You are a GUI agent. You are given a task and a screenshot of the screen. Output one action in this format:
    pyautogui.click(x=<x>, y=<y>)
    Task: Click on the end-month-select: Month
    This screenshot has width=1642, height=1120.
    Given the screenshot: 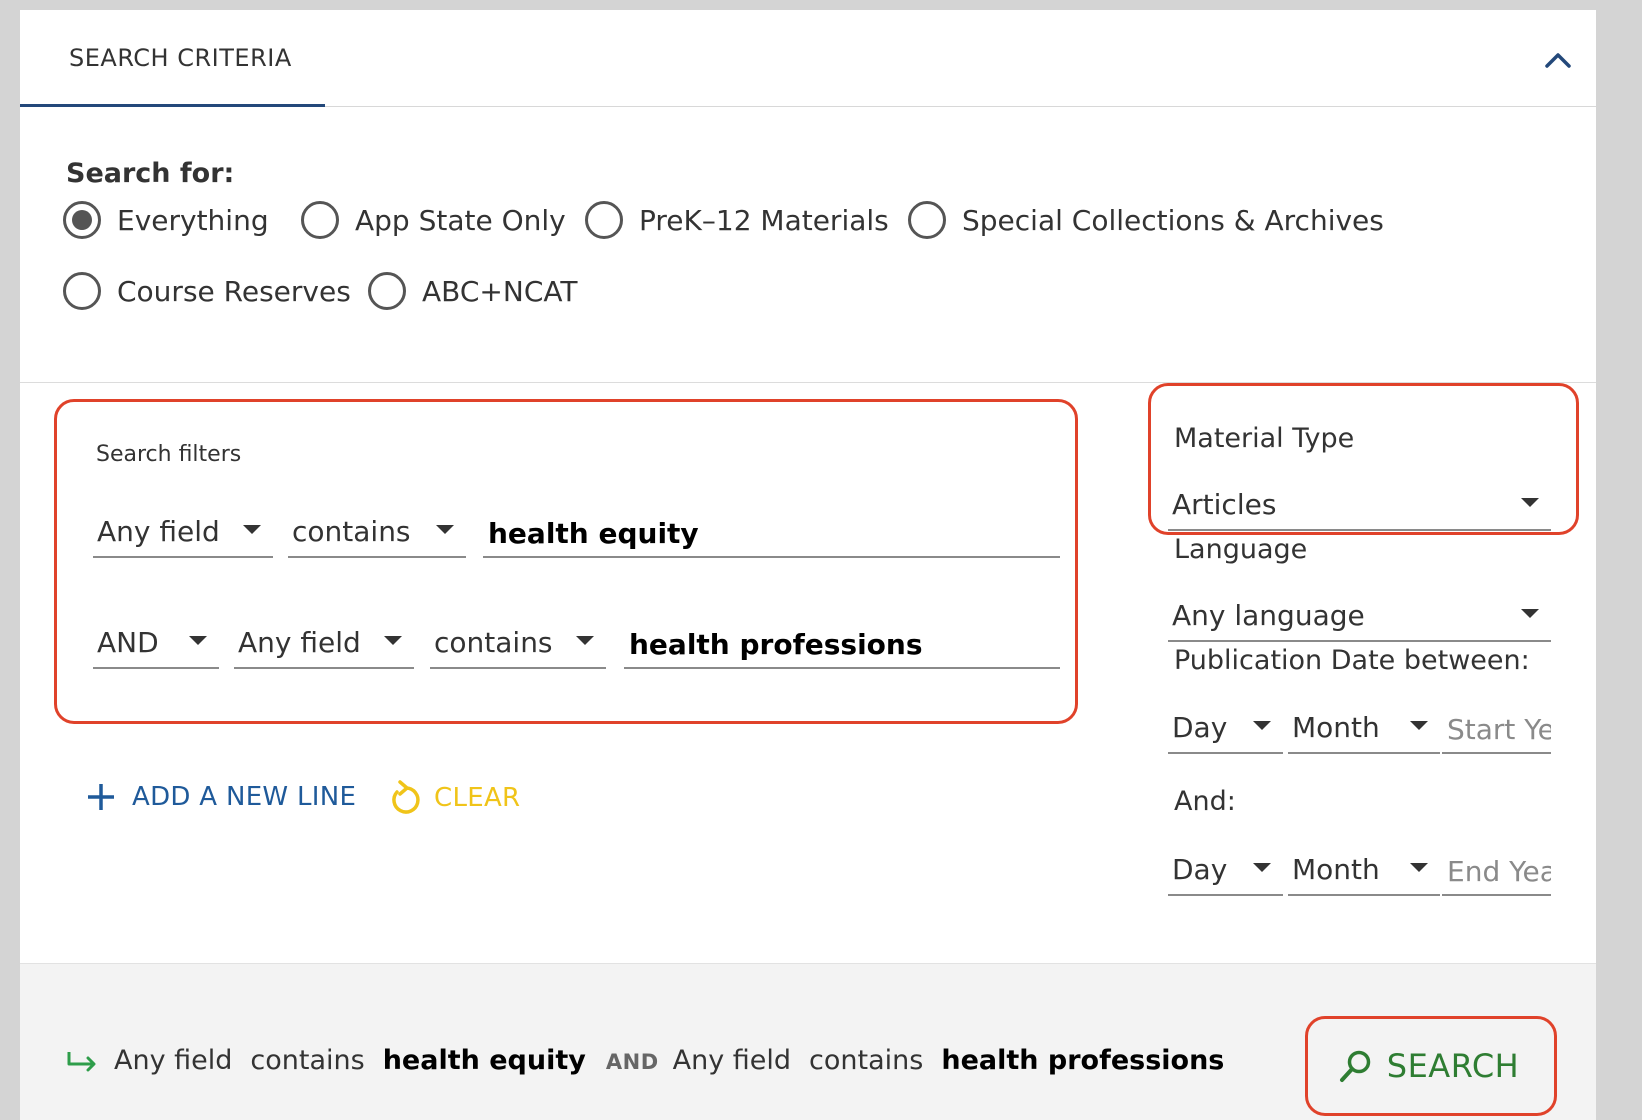 What is the action you would take?
    pyautogui.click(x=1364, y=867)
    